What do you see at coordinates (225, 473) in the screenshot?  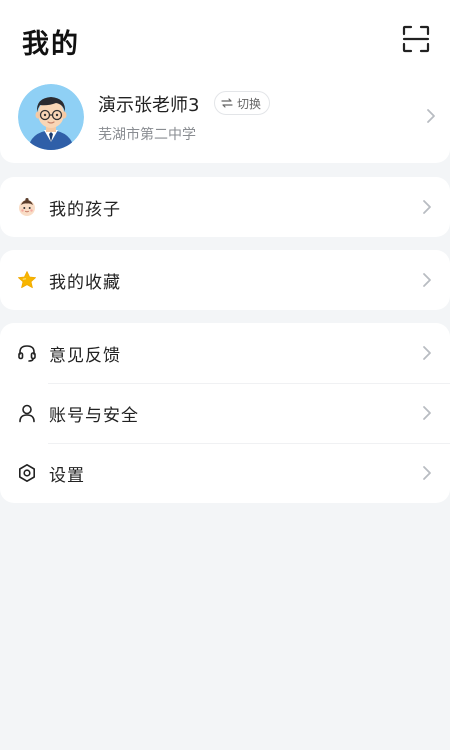 I see `menu-item-settings: 设置` at bounding box center [225, 473].